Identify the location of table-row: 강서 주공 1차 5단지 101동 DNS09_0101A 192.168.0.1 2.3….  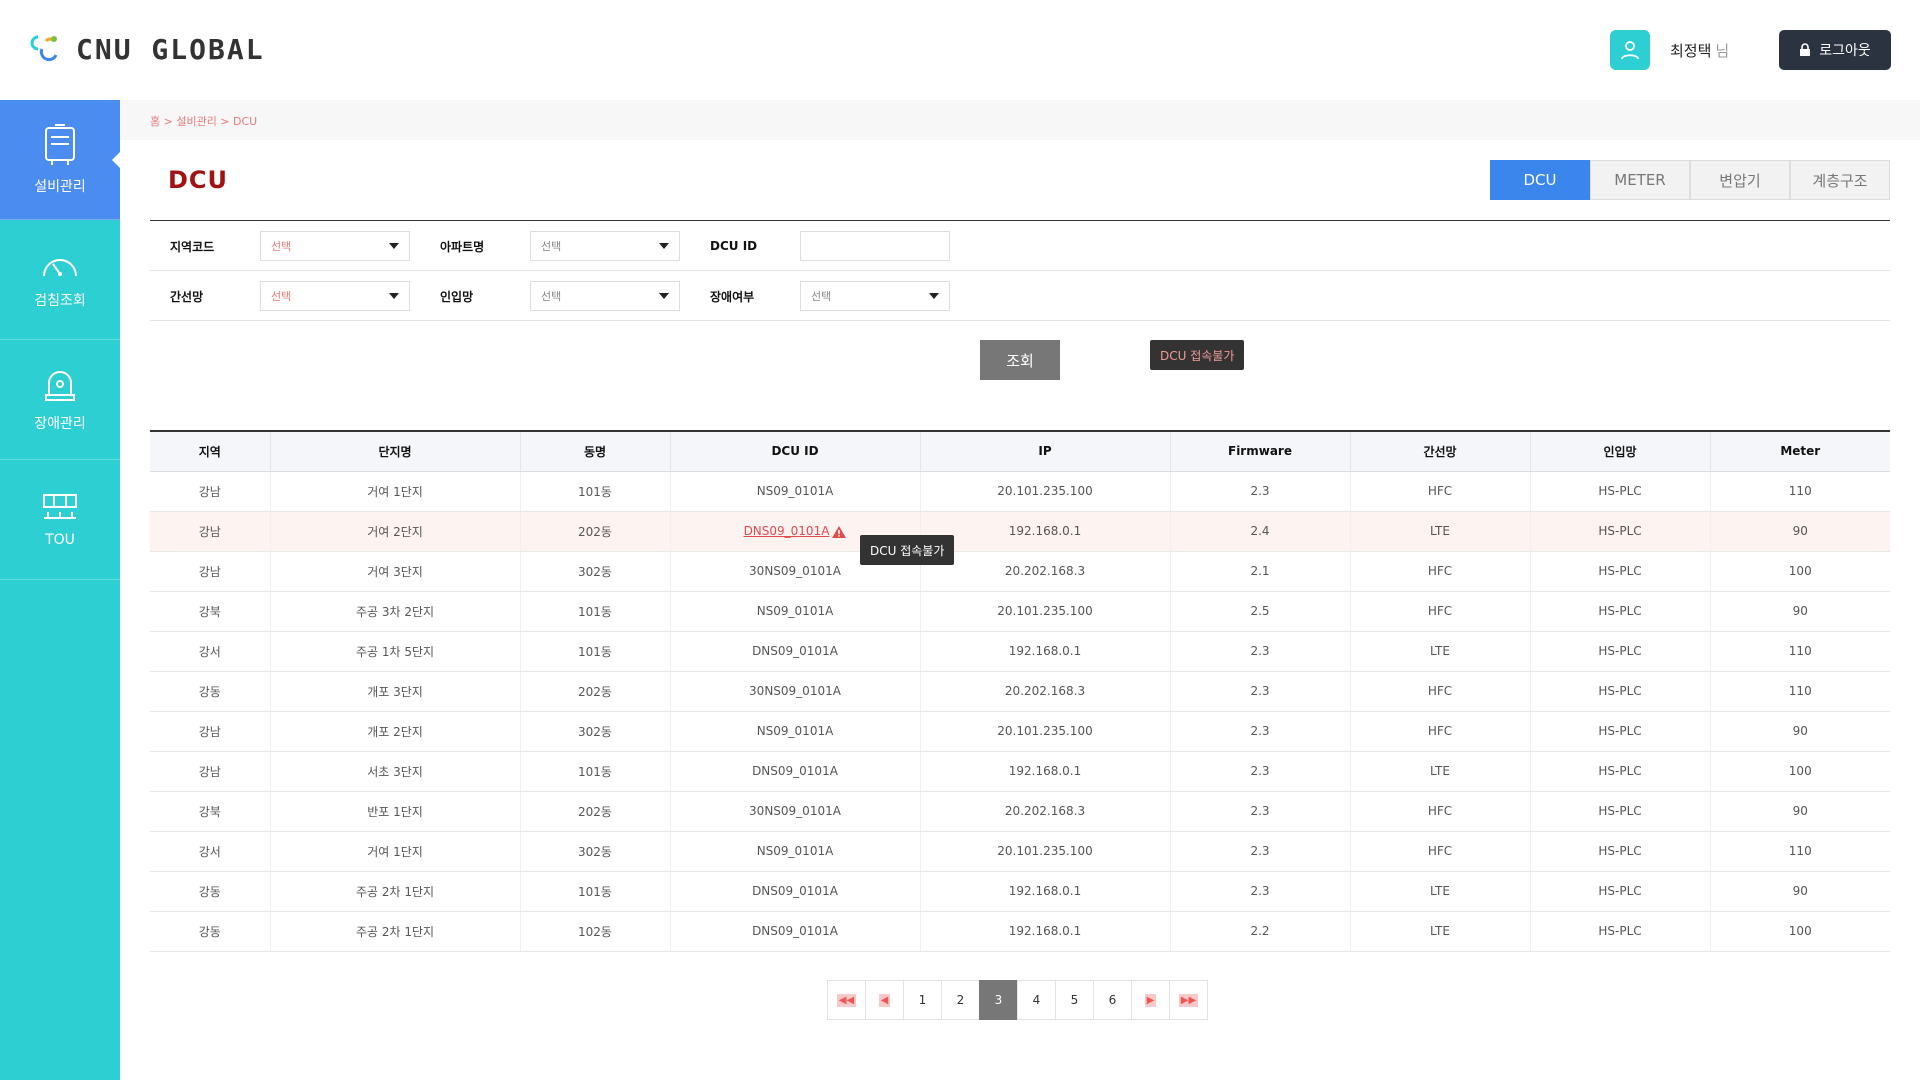
(1020, 651).